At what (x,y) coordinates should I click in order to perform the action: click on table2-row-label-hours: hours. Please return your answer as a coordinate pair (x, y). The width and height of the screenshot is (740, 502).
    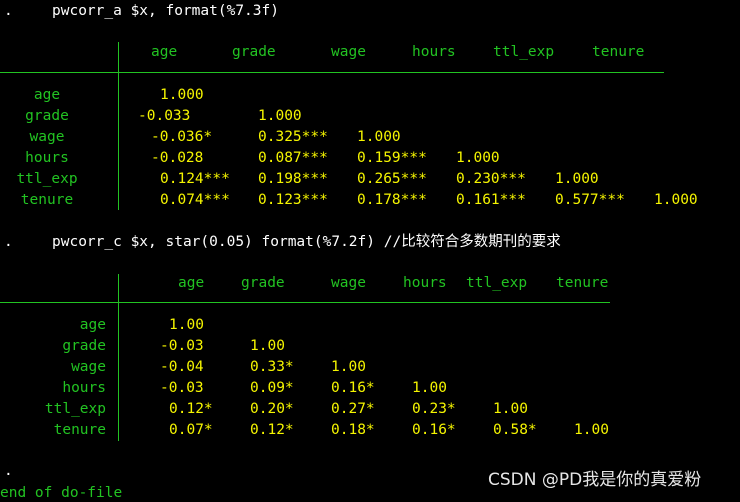
    Looking at the image, I should click on (84, 388).